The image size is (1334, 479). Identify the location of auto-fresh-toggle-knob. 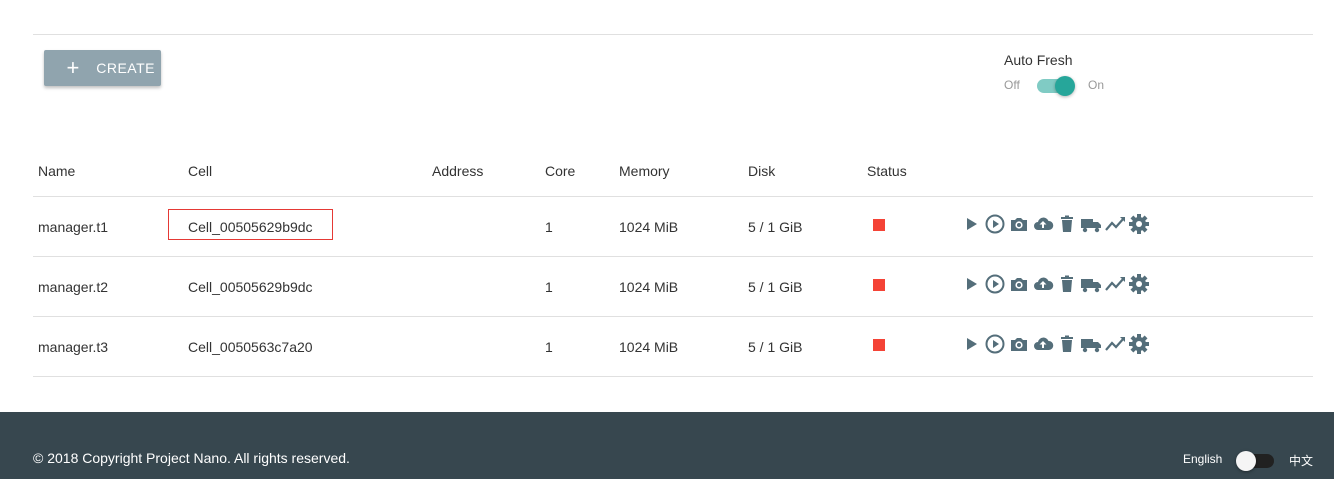
(1065, 86).